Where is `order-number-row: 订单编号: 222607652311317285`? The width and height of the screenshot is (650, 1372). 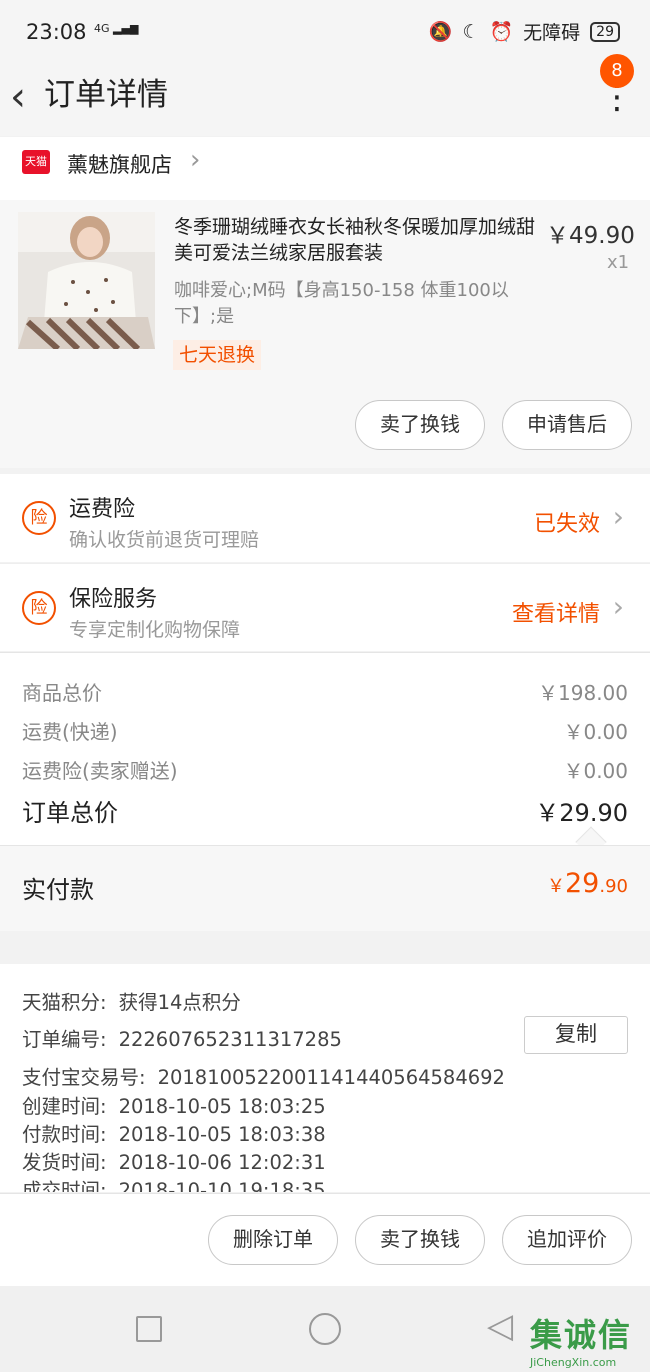 order-number-row: 订单编号: 222607652311317285 is located at coordinates (182, 1037).